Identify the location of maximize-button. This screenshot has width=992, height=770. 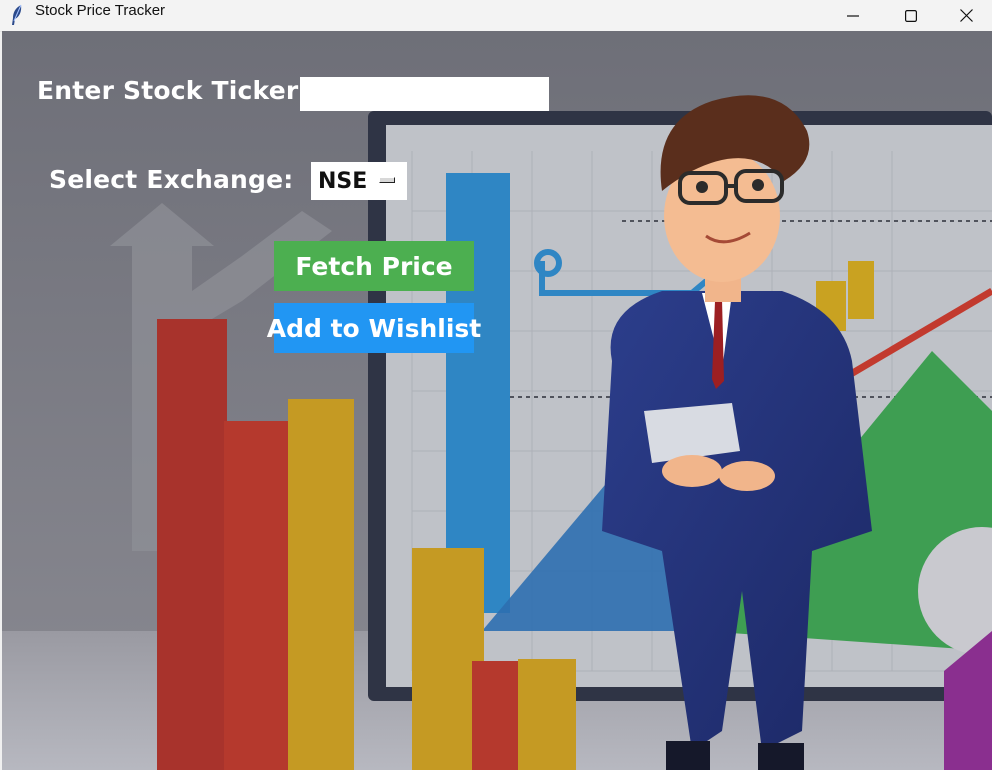
(911, 15).